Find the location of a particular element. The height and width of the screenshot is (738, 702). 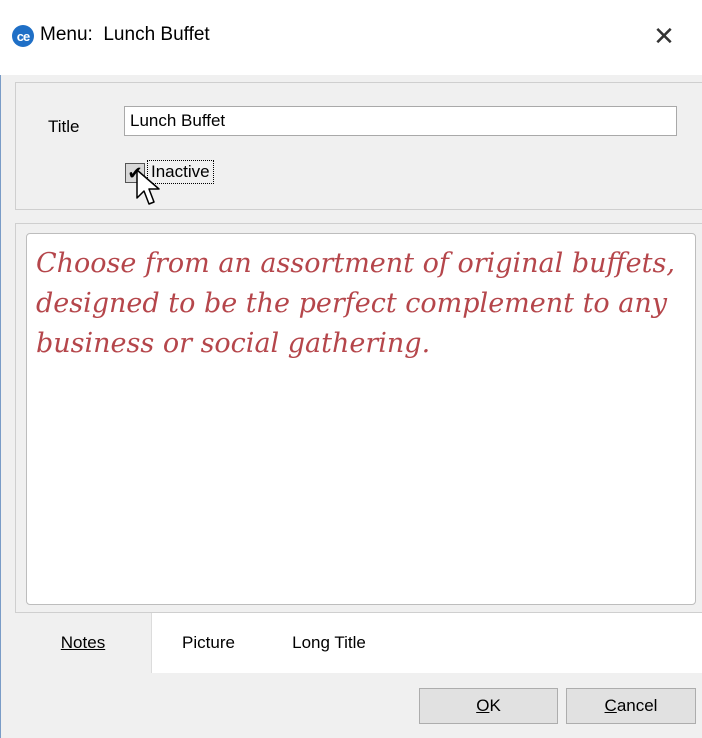

cancel-label-rest: ancel is located at coordinates (637, 705).